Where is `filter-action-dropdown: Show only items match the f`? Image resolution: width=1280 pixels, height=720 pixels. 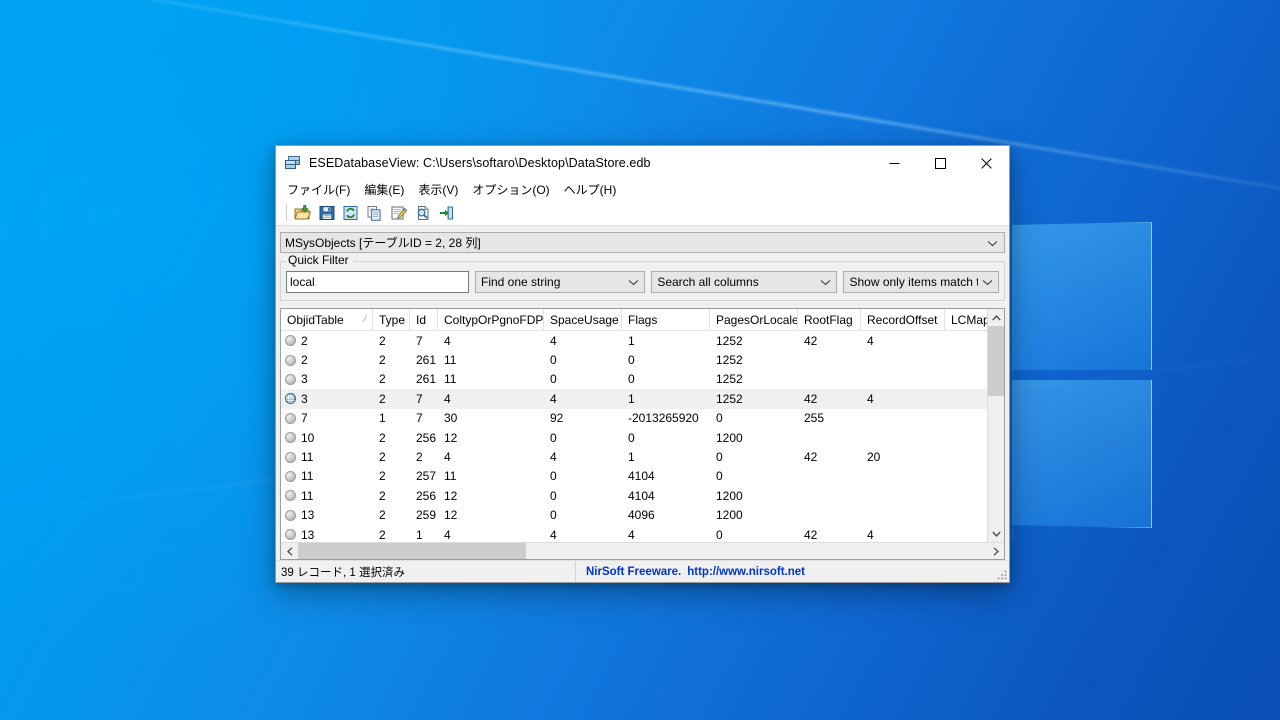 filter-action-dropdown: Show only items match the f is located at coordinates (921, 282).